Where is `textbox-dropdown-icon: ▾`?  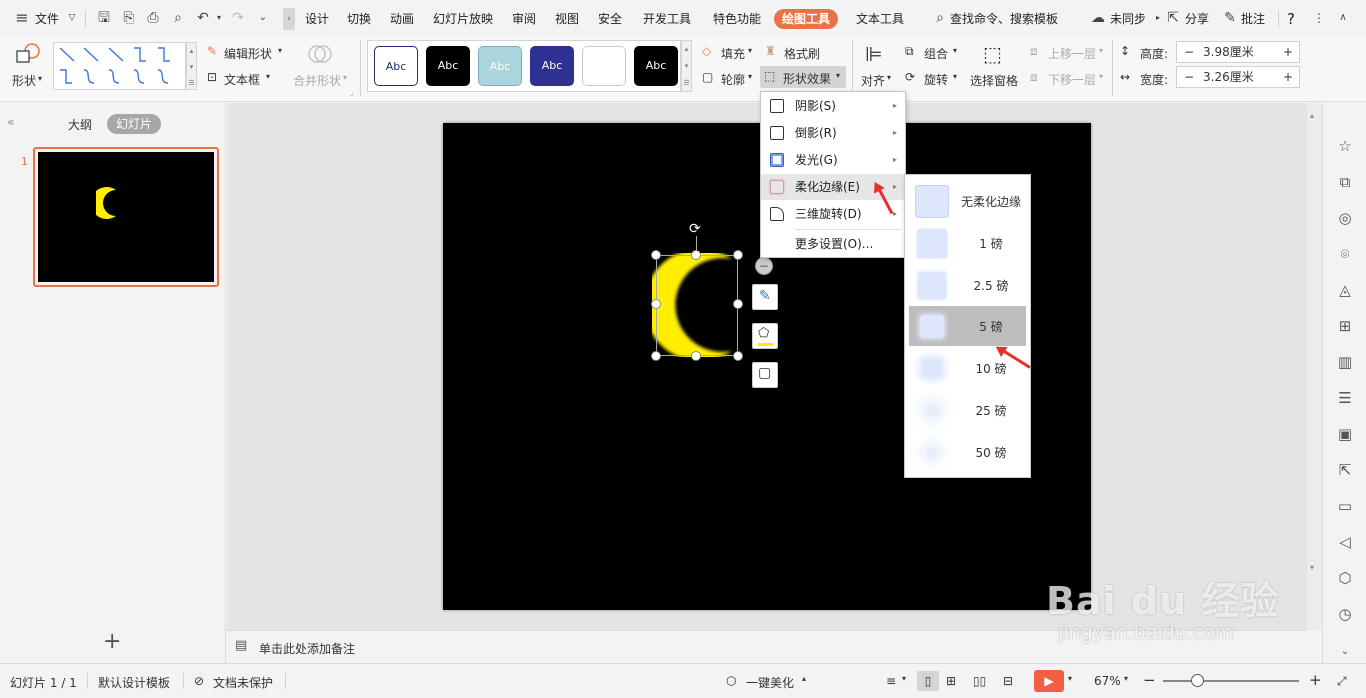 textbox-dropdown-icon: ▾ is located at coordinates (268, 76).